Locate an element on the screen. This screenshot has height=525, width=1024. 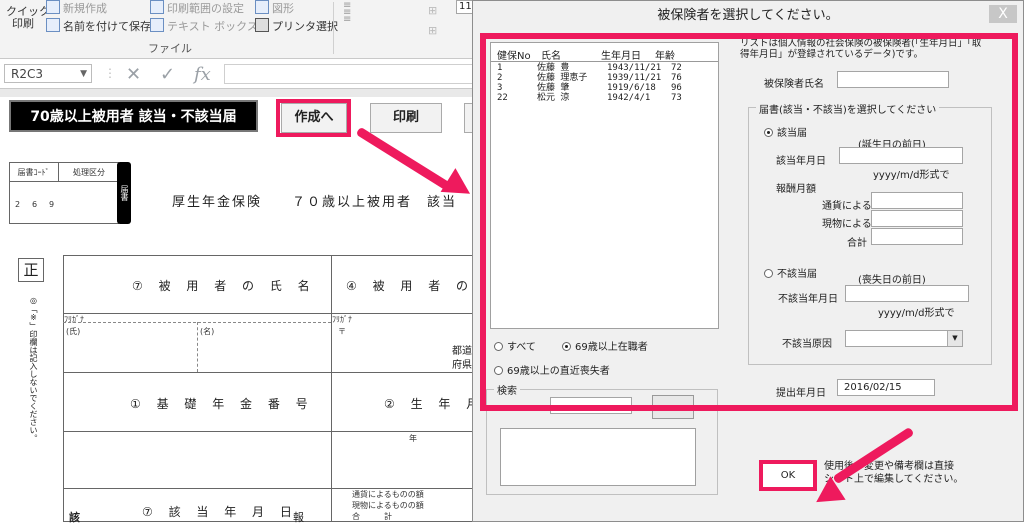
furigana-label: ﾌﾘｶﾞﾅ is located at coordinates (342, 319).